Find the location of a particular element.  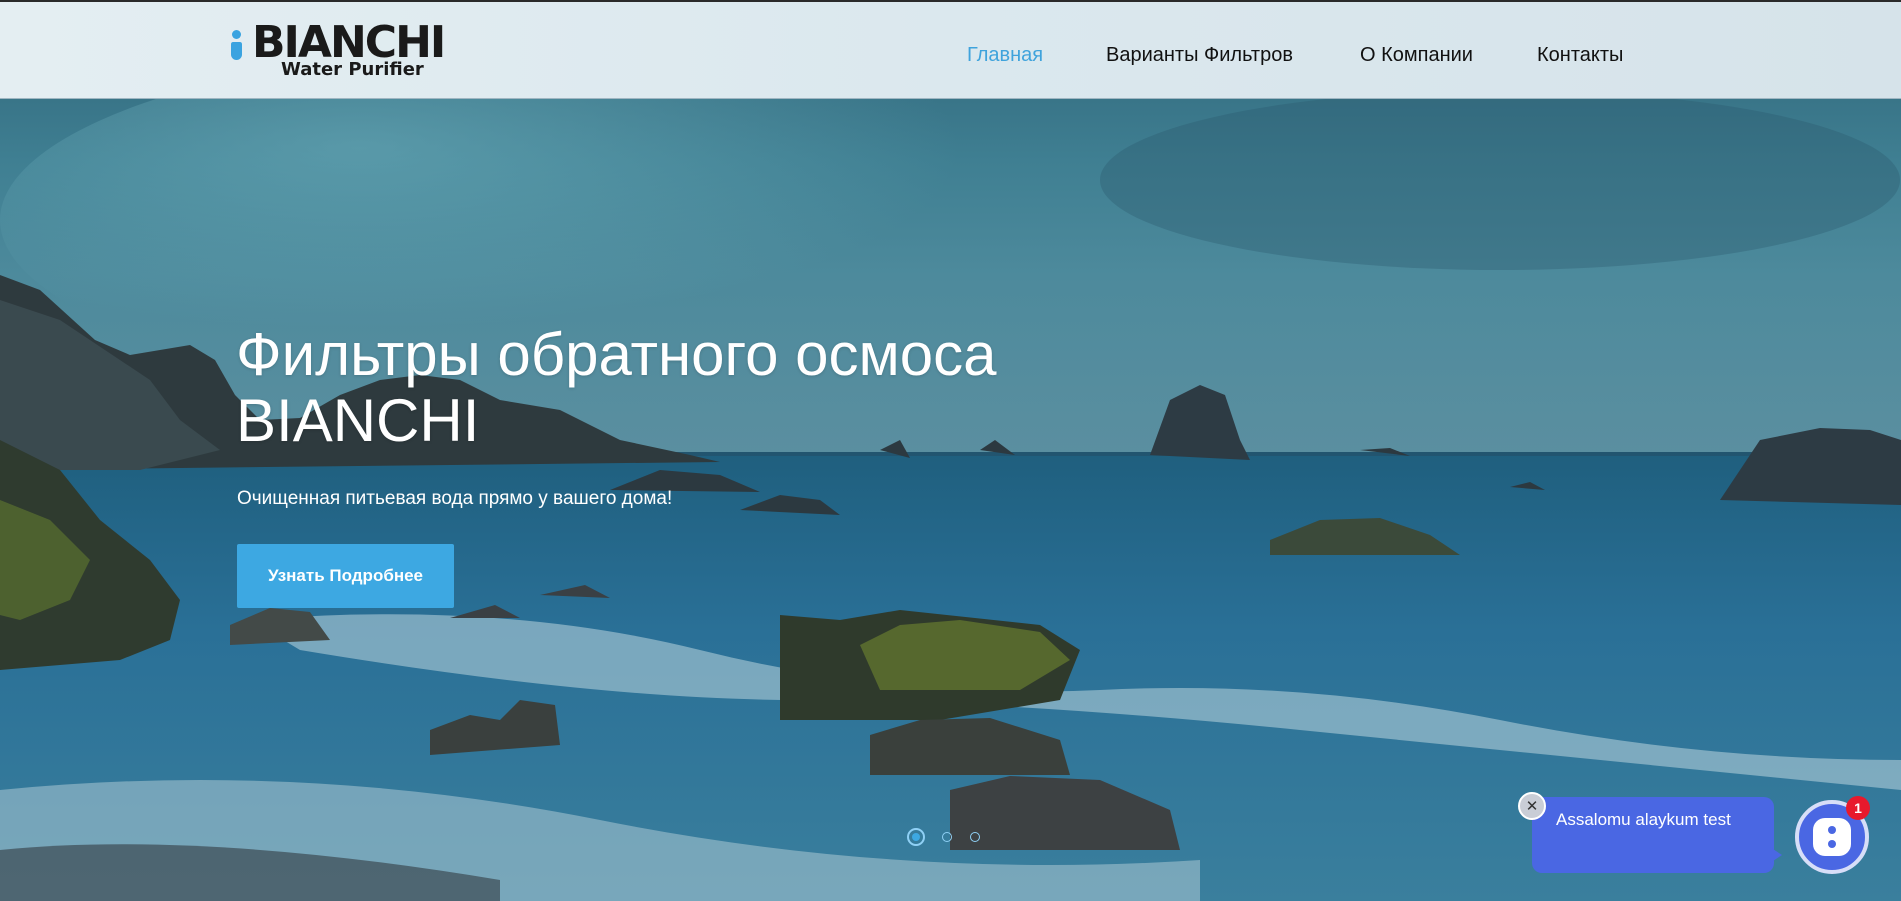

hero-title: Фильтры обратного осмоса BIANCHI is located at coordinates (686, 388).